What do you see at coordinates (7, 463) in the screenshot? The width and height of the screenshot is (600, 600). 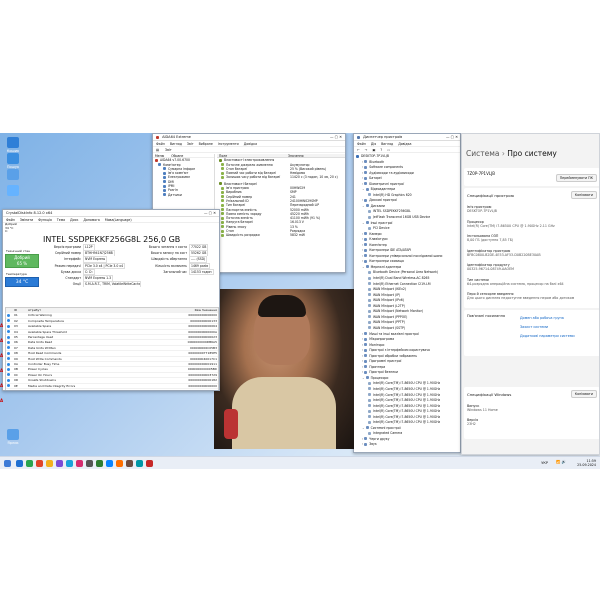 I see `windows-start-icon` at bounding box center [7, 463].